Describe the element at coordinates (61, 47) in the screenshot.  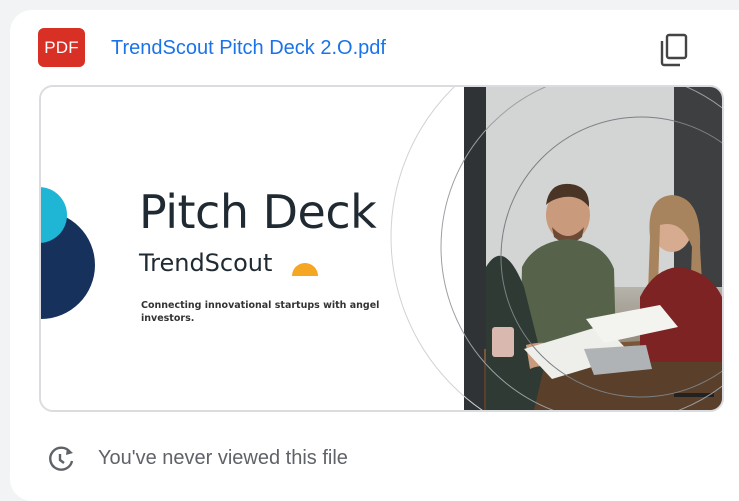
I see `pdf-file-icon: PDF` at that location.